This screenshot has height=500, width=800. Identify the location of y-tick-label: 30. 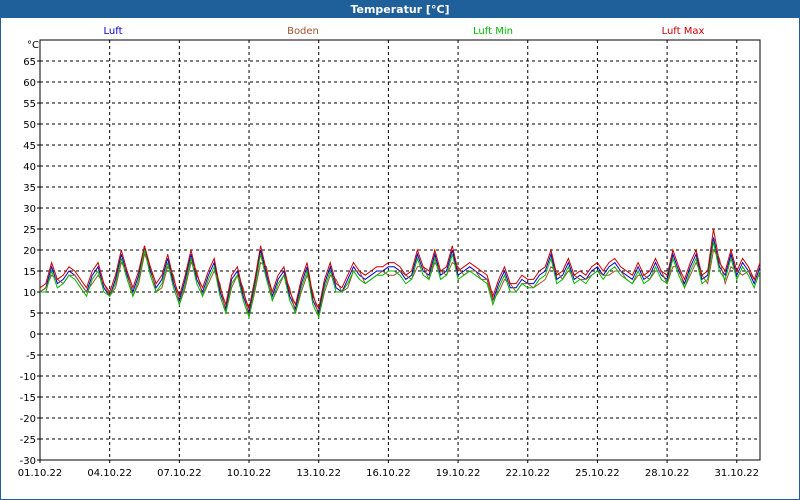
(29, 209).